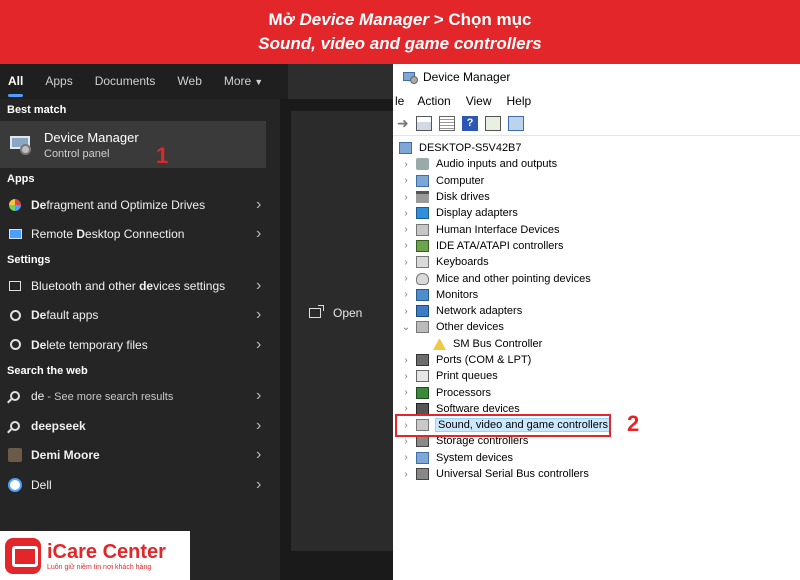 The height and width of the screenshot is (580, 800). Describe the element at coordinates (596, 278) in the screenshot. I see `tree-node: › Mice and other pointing devices` at that location.